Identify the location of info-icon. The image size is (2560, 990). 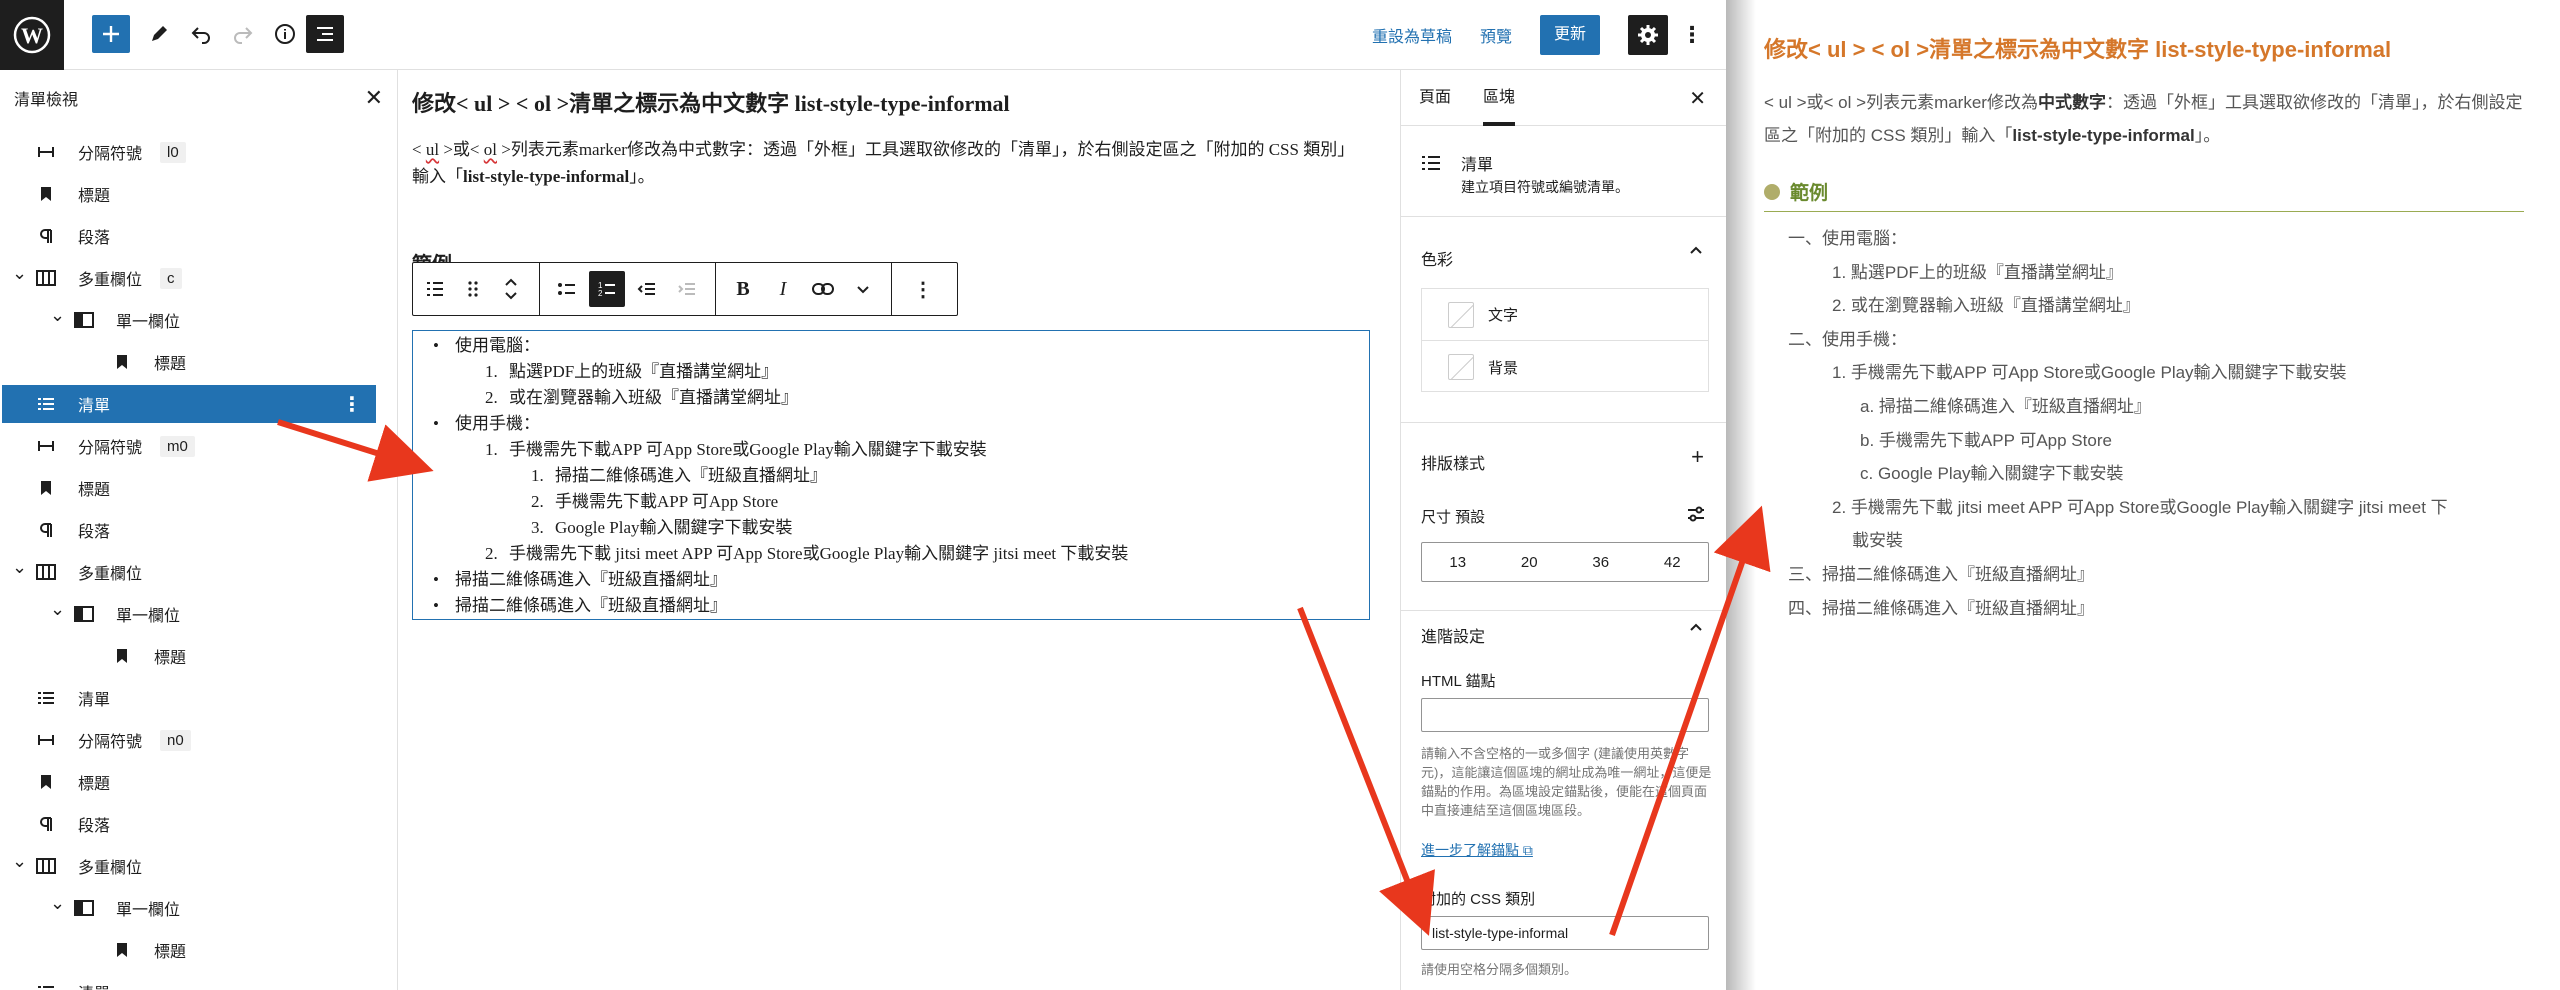
(285, 34).